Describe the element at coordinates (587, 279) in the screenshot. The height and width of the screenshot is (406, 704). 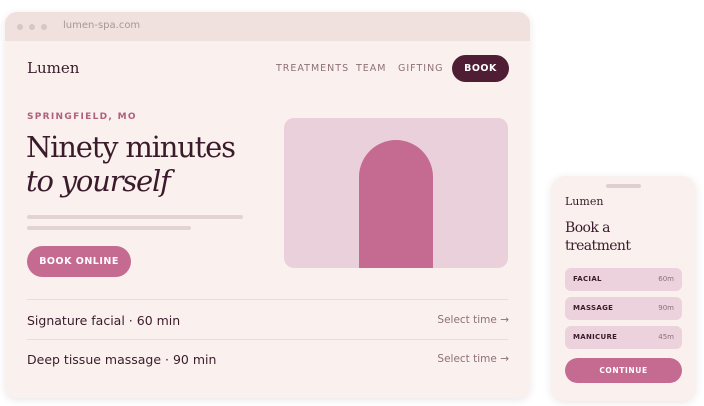
I see `option-name: FACIAL` at that location.